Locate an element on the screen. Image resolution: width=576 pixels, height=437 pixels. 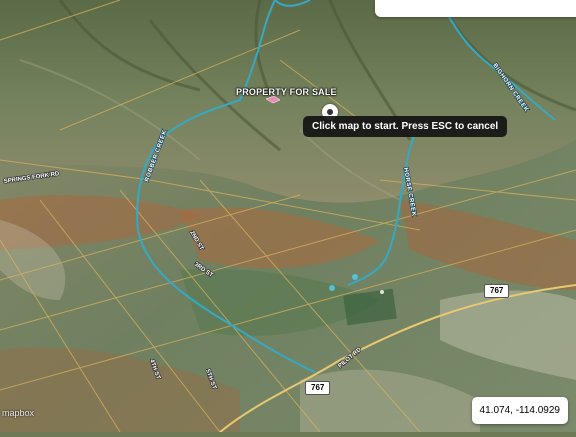
property-label: PROPERTY FOR SALE is located at coordinates (286, 92).